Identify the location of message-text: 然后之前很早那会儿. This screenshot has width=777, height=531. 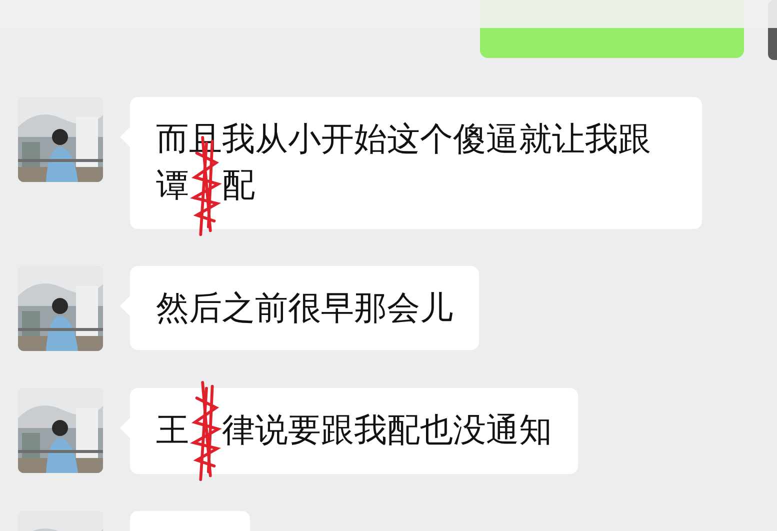
(304, 307).